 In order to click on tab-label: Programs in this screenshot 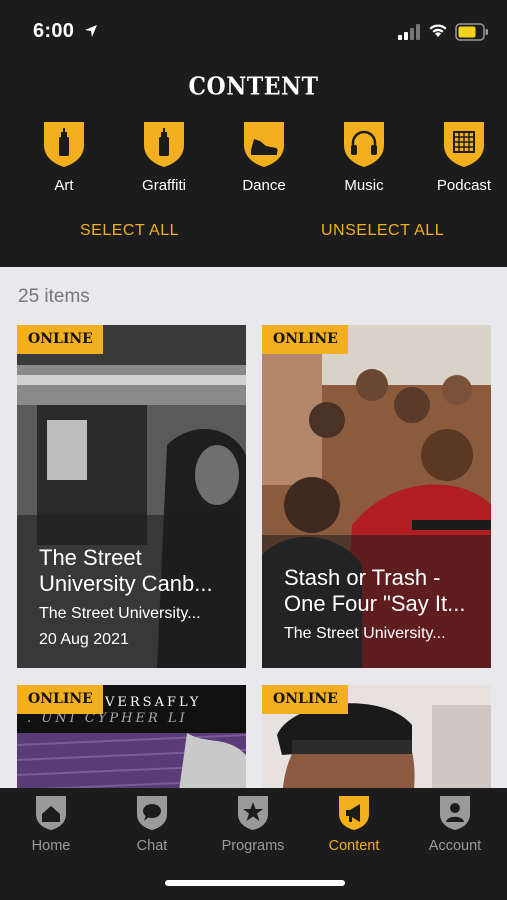, I will do `click(253, 846)`.